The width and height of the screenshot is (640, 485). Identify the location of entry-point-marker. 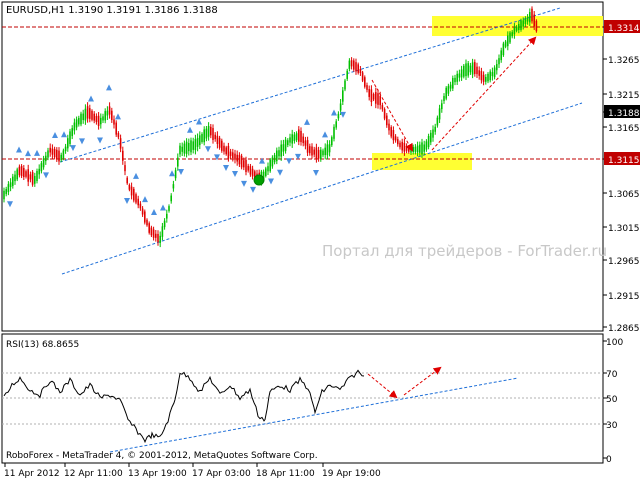
(259, 180).